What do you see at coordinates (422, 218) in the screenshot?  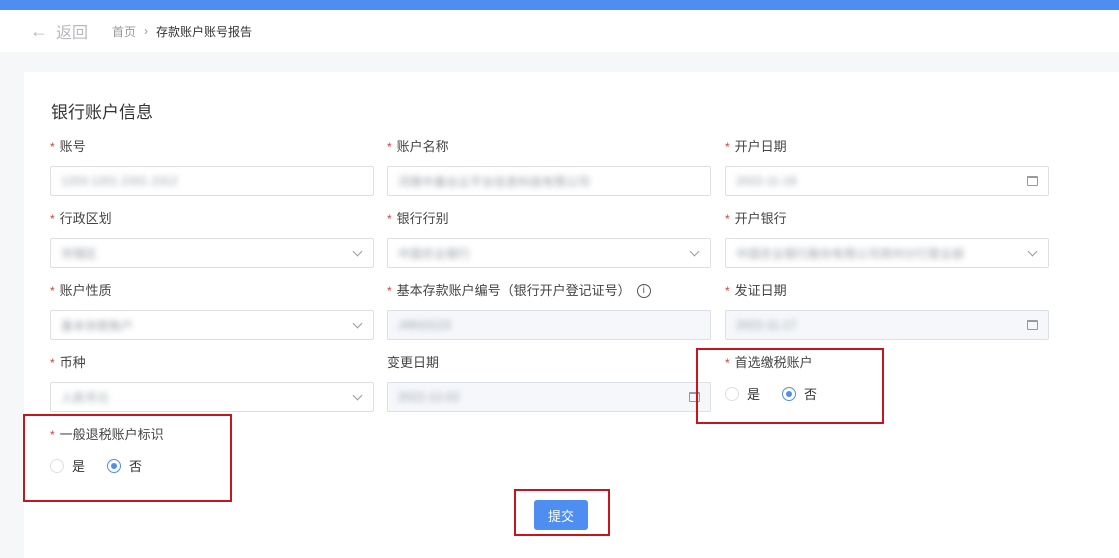 I see `bank-type-label: 银行行别` at bounding box center [422, 218].